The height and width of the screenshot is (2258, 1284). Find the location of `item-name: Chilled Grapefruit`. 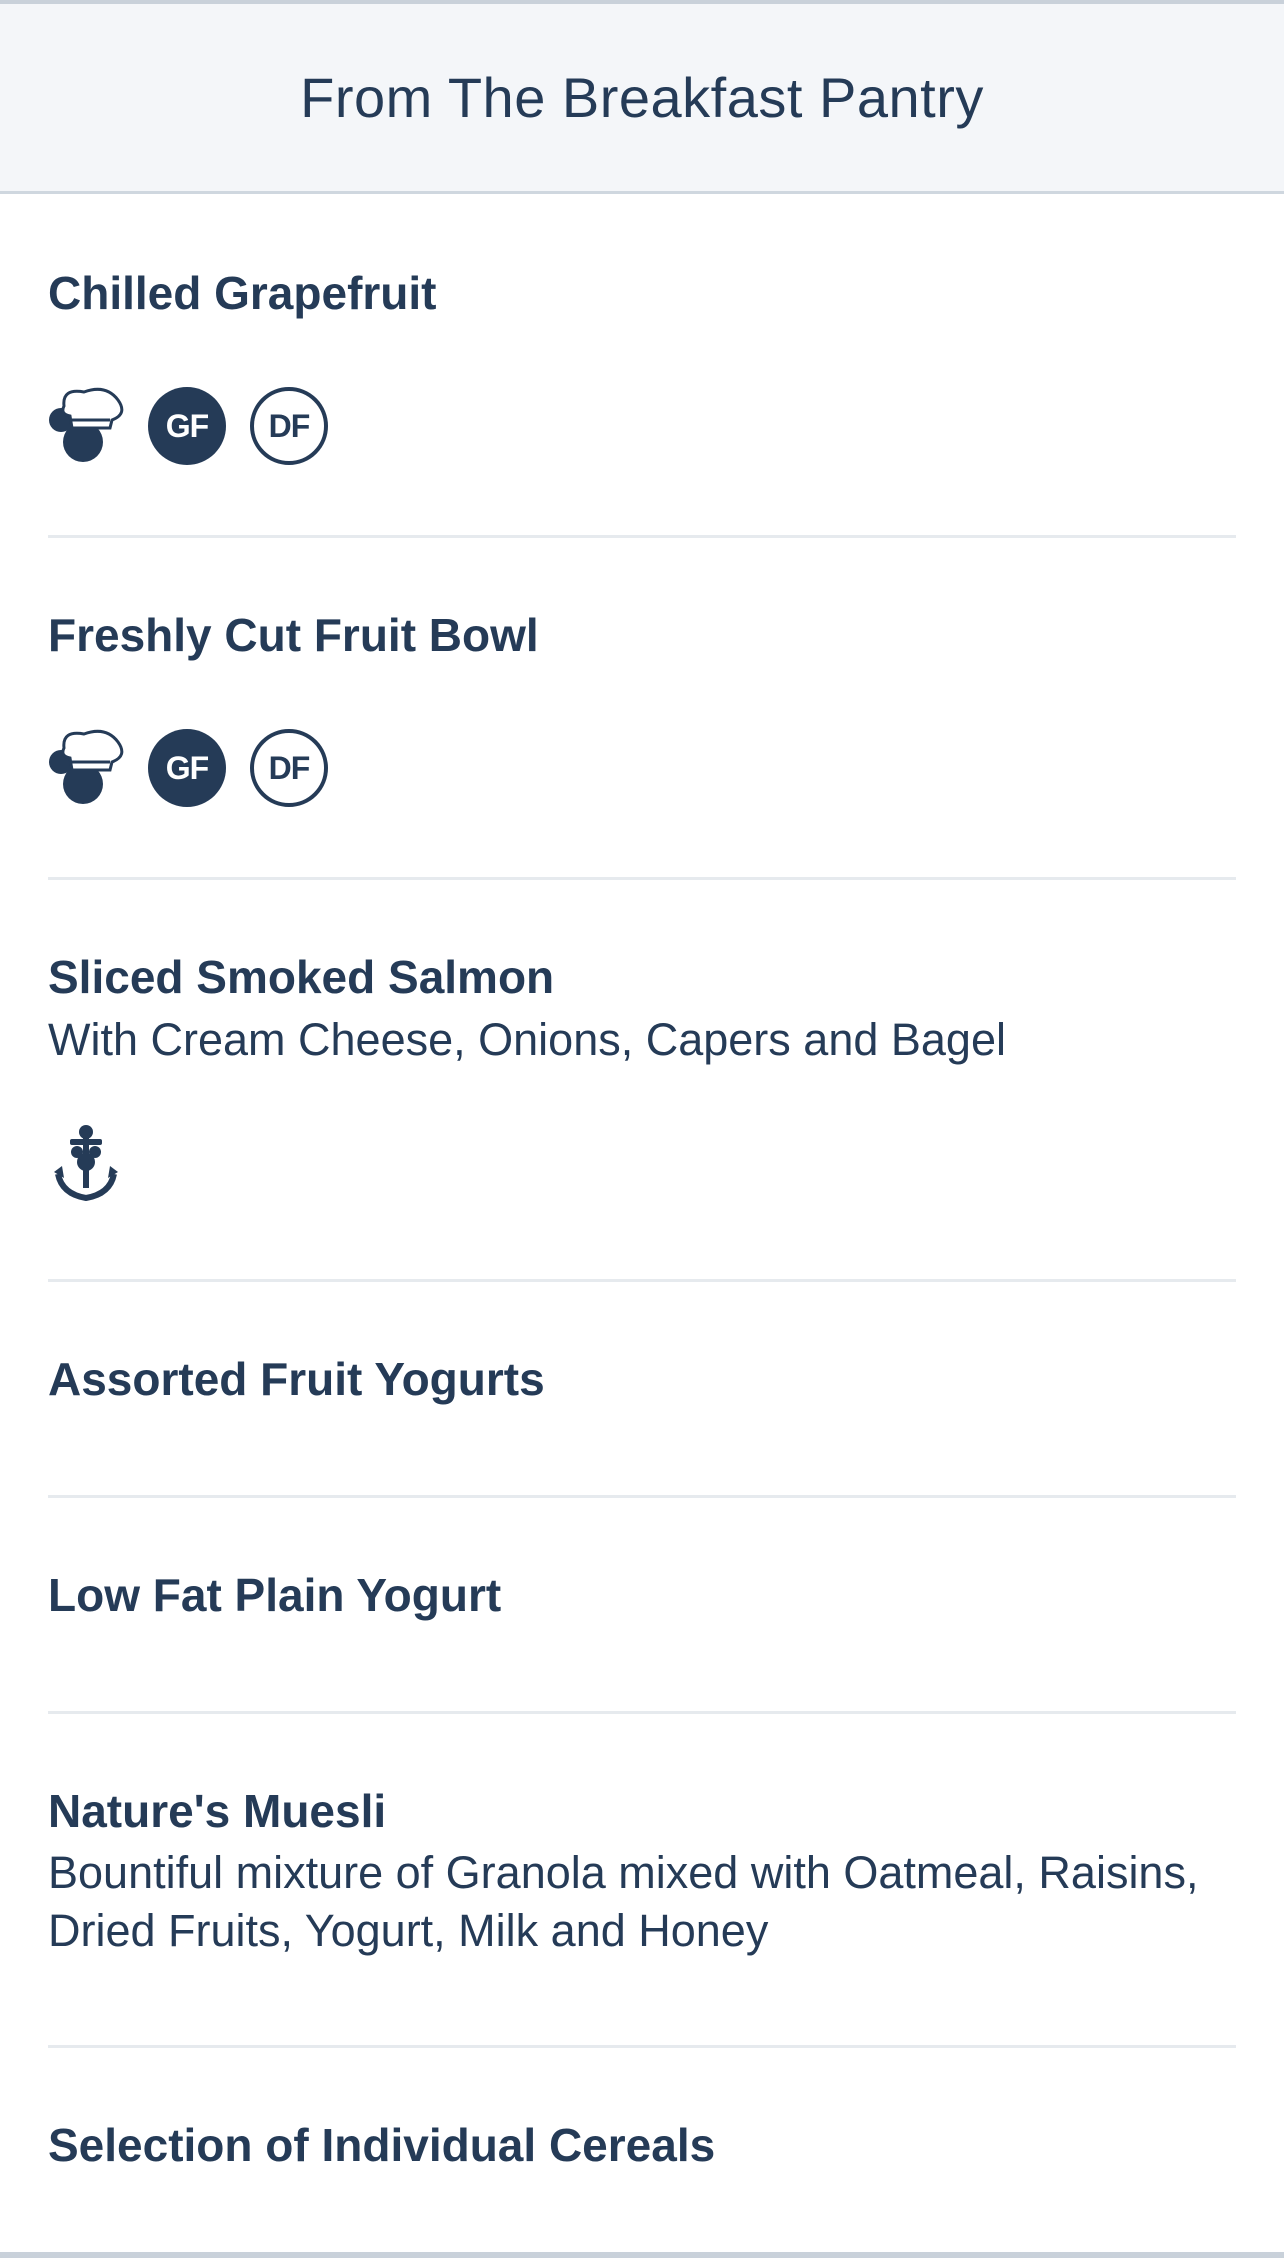

item-name: Chilled Grapefruit is located at coordinates (242, 293).